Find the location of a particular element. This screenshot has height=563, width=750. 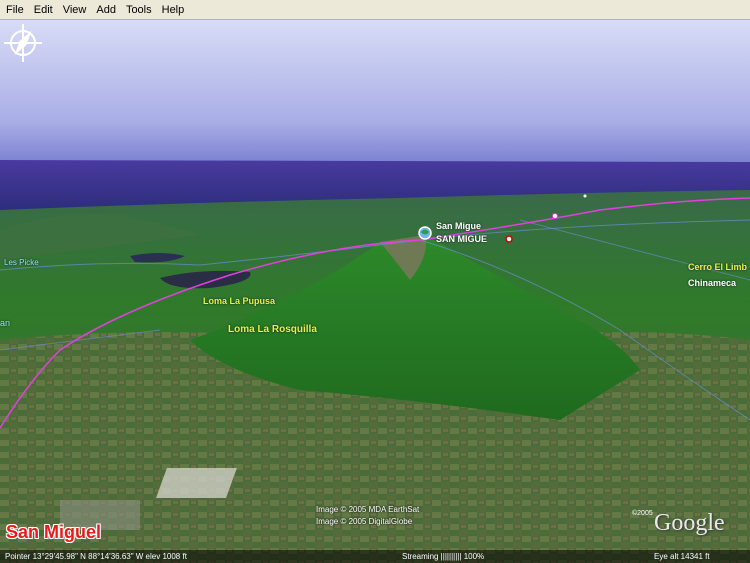

label-chinameca: Chinameca is located at coordinates (712, 283).